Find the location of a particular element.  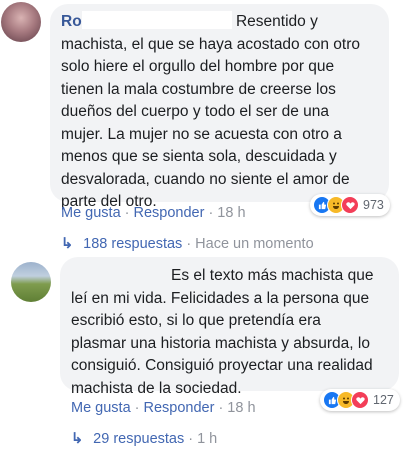

view-replies-link: ↳ 29 respuestas · 1 h is located at coordinates (144, 439).